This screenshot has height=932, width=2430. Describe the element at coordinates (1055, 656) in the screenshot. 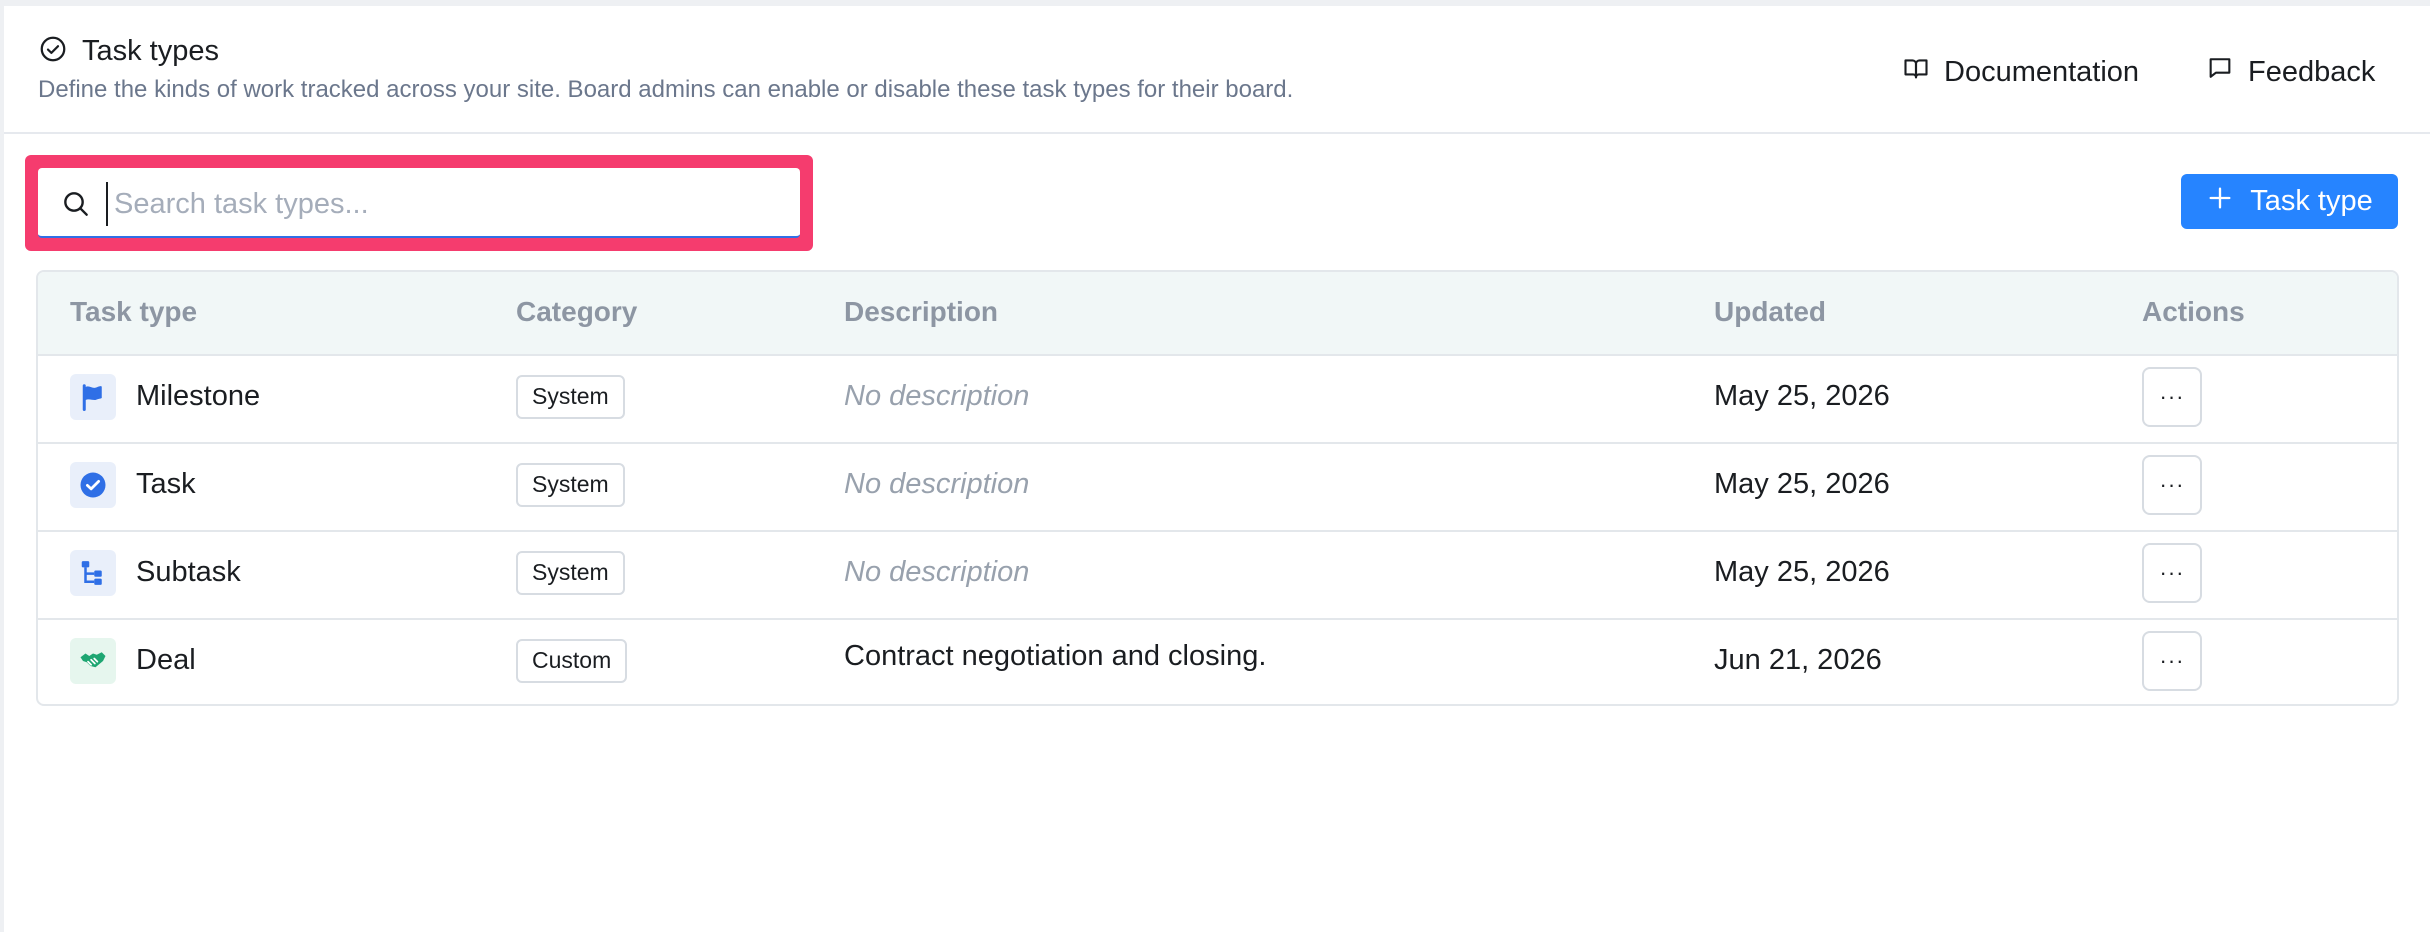

I see `description: Contract negotiation and closing.` at that location.